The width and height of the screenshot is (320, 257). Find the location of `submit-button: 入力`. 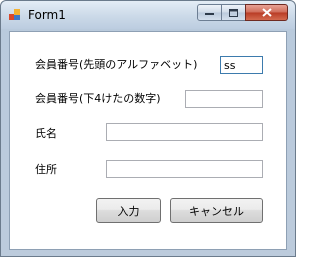

submit-button: 入力 is located at coordinates (128, 210).